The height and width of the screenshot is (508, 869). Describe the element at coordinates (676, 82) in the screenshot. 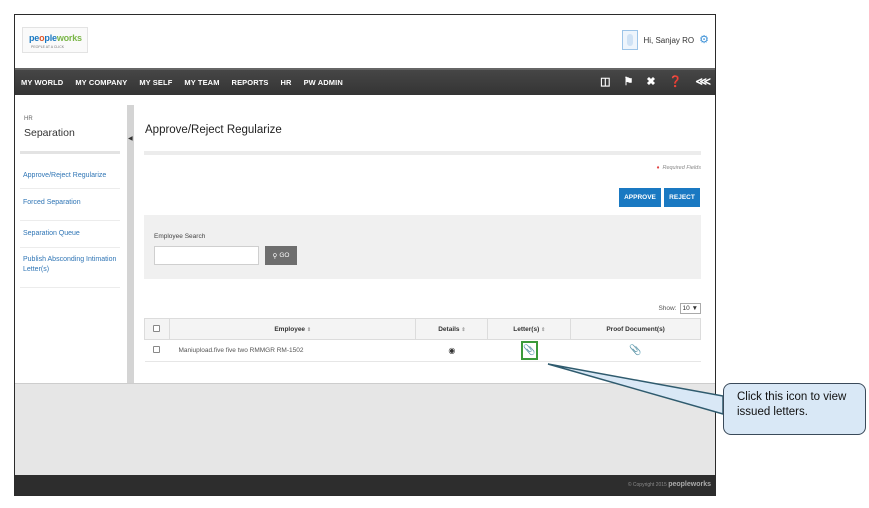

I see `help-icon: ❓` at that location.